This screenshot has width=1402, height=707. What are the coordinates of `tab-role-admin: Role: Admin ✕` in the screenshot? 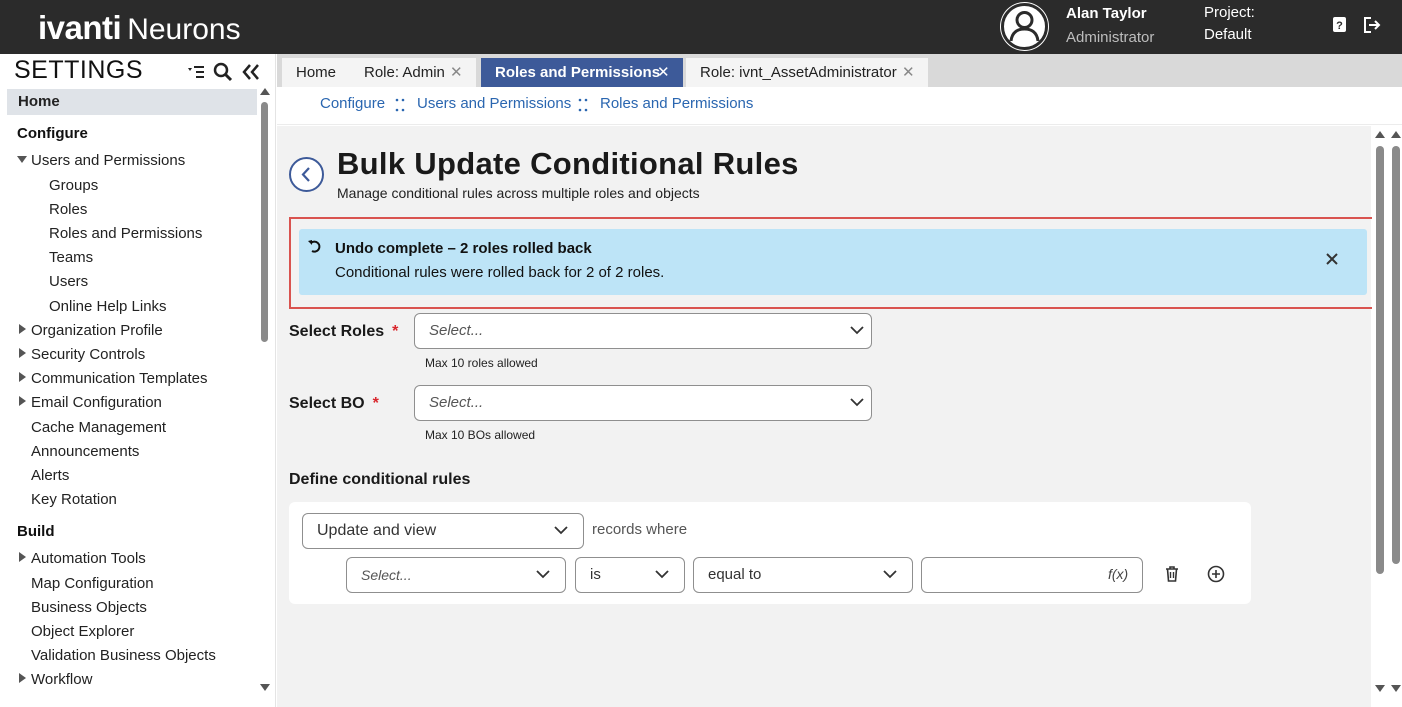 It's located at (413, 72).